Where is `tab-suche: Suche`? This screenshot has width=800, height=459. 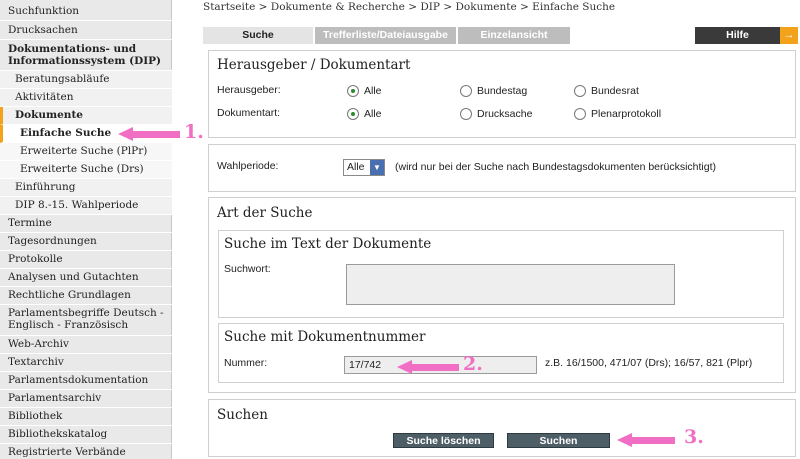
tab-suche: Suche is located at coordinates (258, 35).